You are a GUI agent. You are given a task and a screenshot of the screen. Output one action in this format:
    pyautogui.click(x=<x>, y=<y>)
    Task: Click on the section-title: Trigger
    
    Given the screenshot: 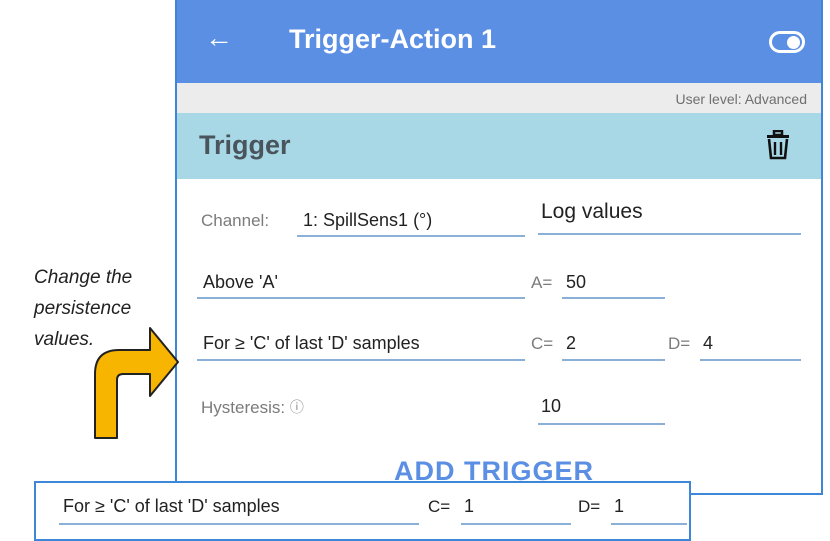 What is the action you would take?
    pyautogui.click(x=245, y=145)
    